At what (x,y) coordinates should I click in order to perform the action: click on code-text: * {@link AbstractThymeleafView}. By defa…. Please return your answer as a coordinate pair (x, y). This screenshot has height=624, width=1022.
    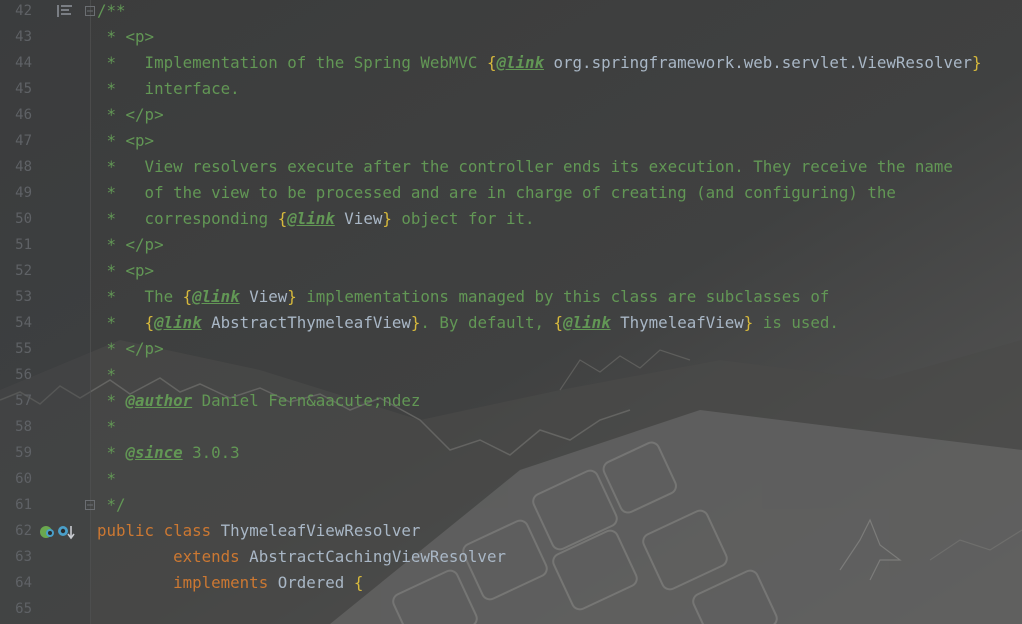
    Looking at the image, I should click on (468, 323).